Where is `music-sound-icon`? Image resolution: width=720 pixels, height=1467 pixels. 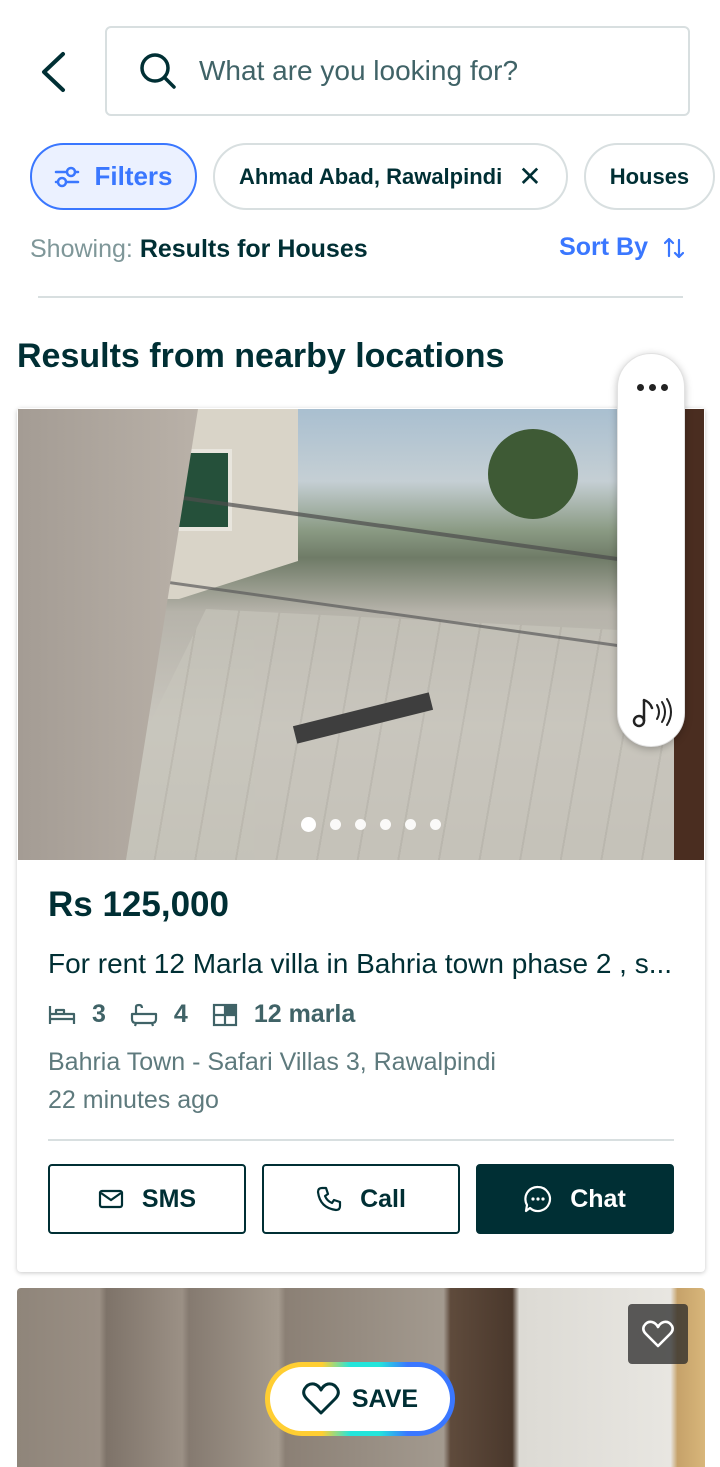
music-sound-icon is located at coordinates (652, 712).